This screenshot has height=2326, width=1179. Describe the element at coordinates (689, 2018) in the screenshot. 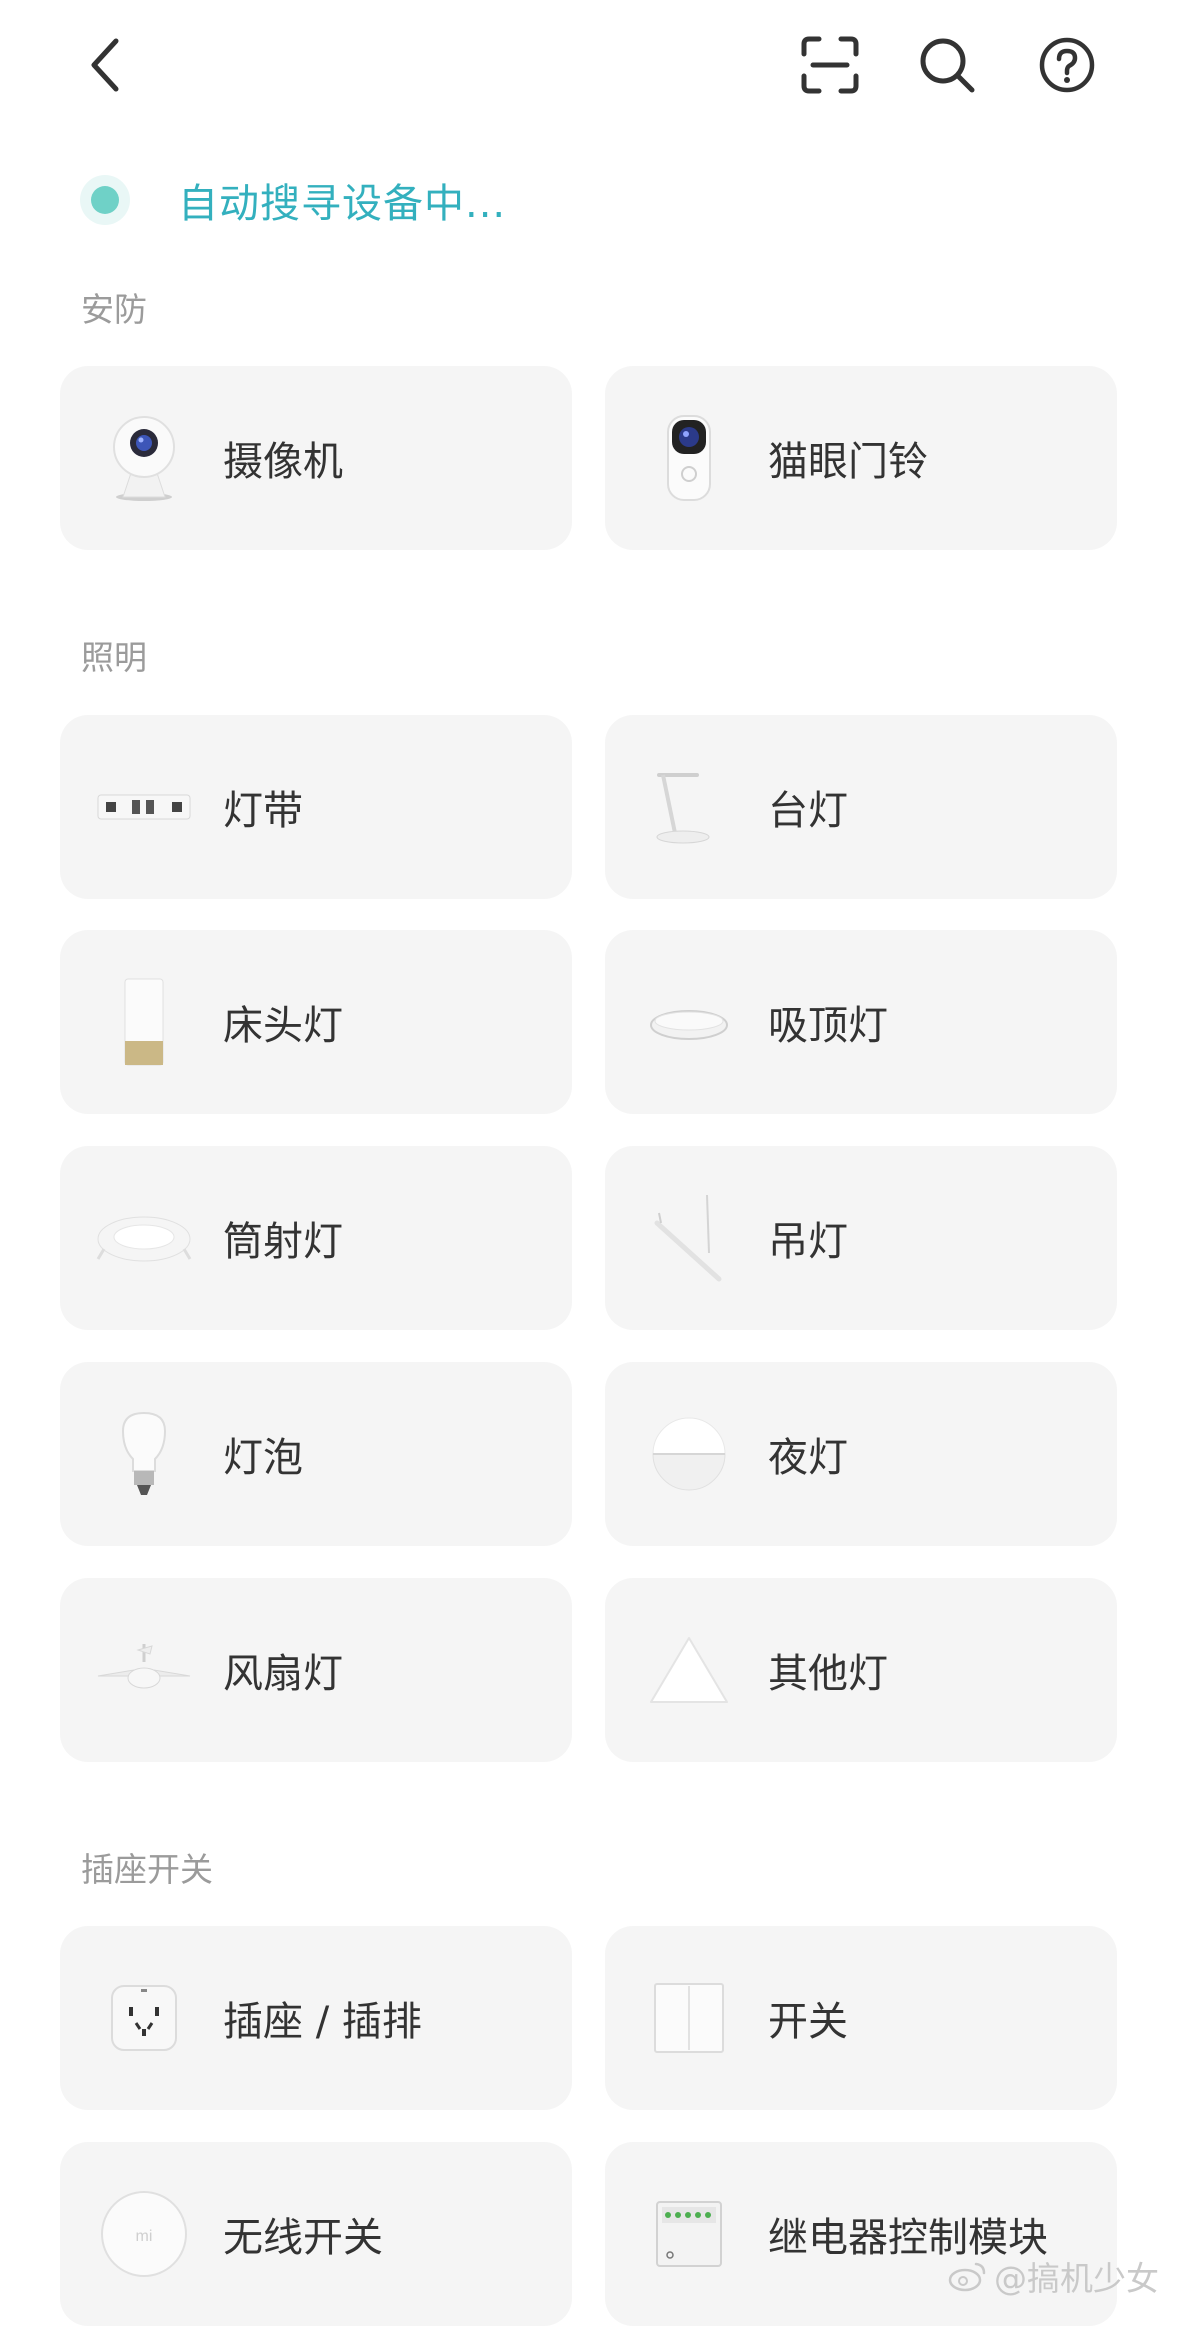

I see `wall-switch-icon` at that location.